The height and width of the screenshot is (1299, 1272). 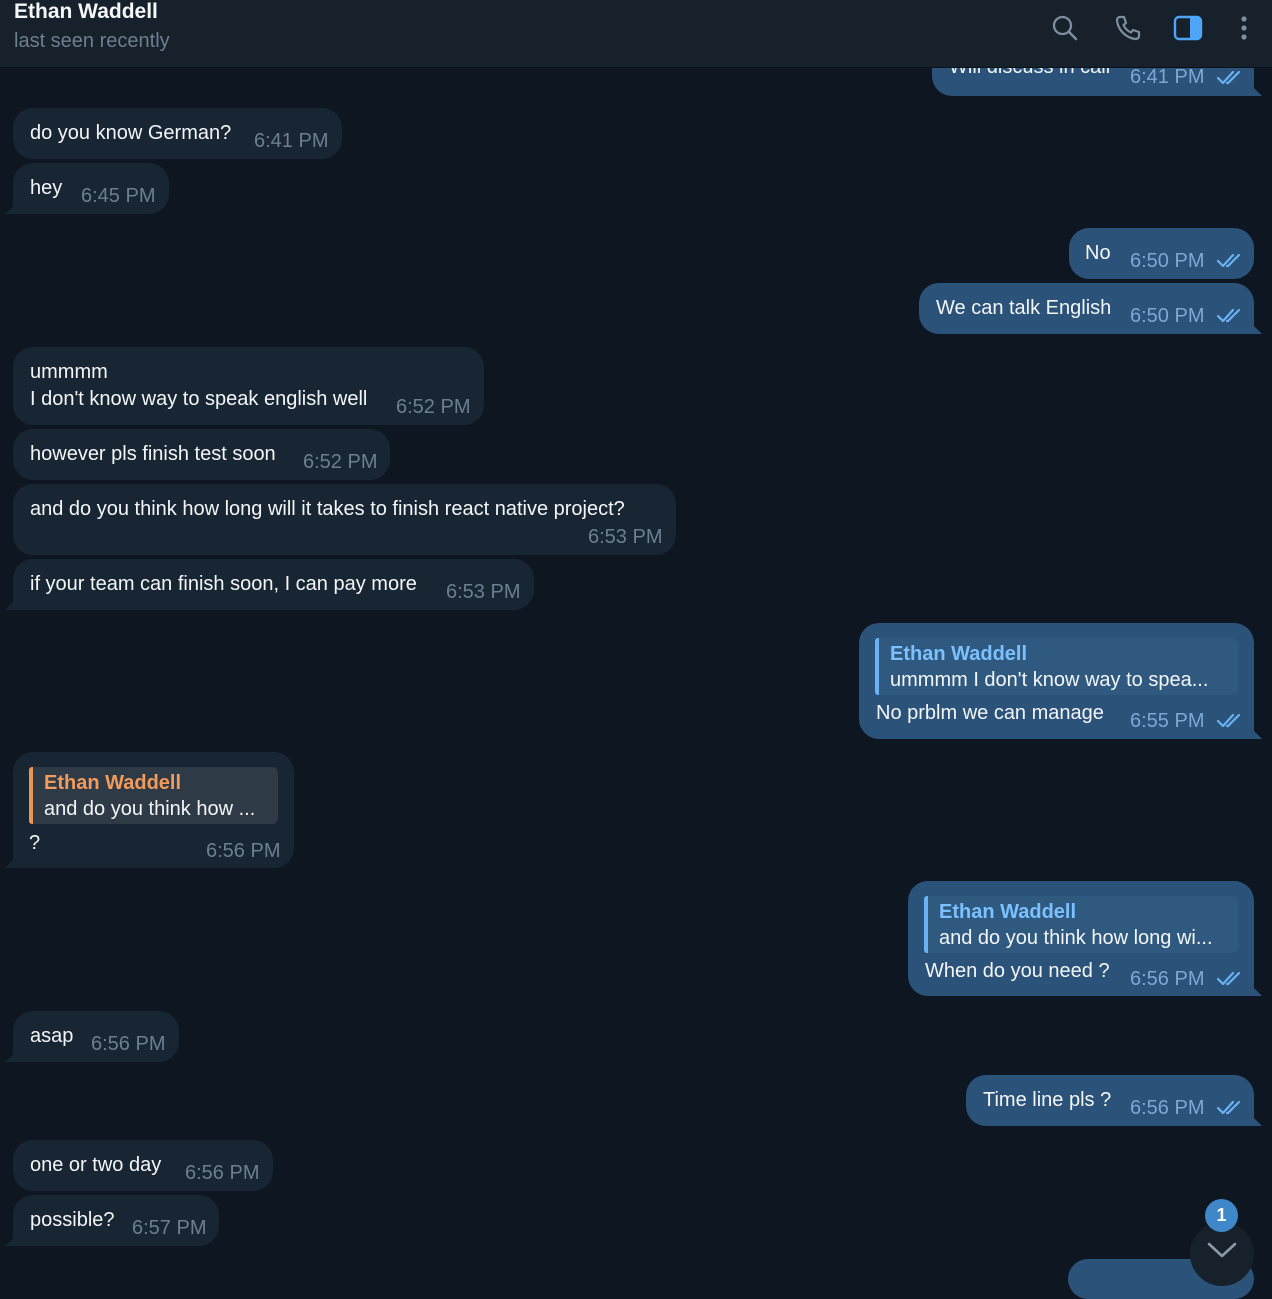 I want to click on message-text: We can talk English, so click(x=1024, y=308).